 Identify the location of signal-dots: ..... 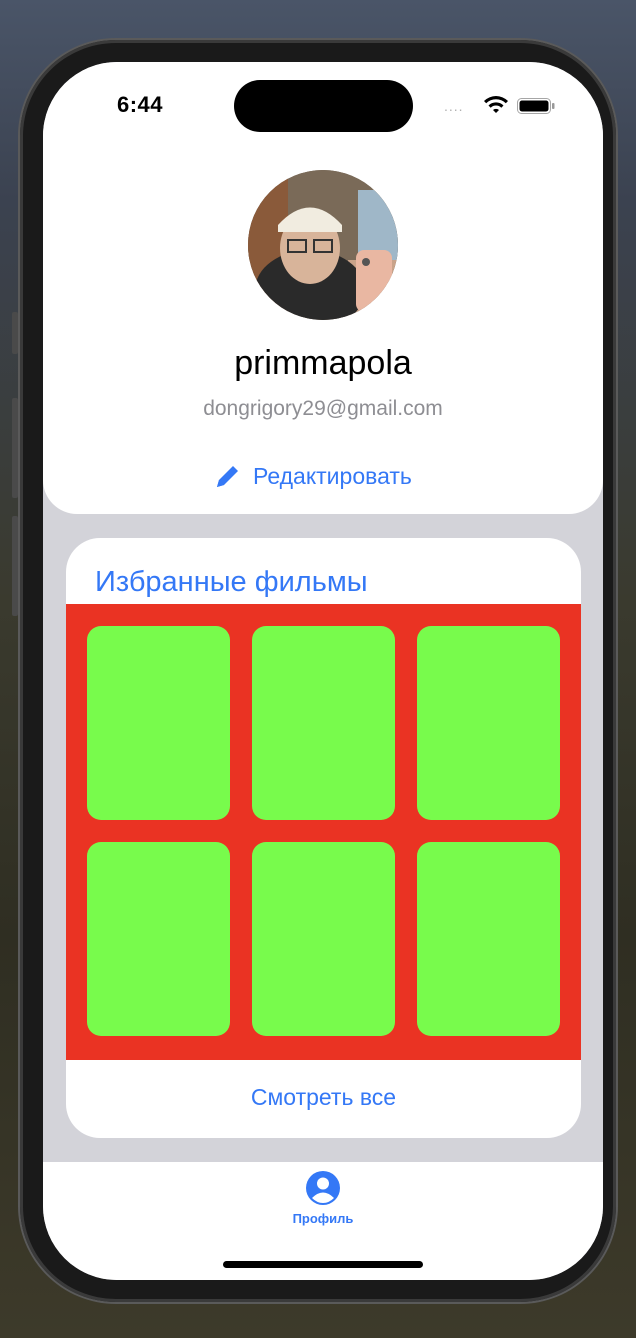
(454, 106).